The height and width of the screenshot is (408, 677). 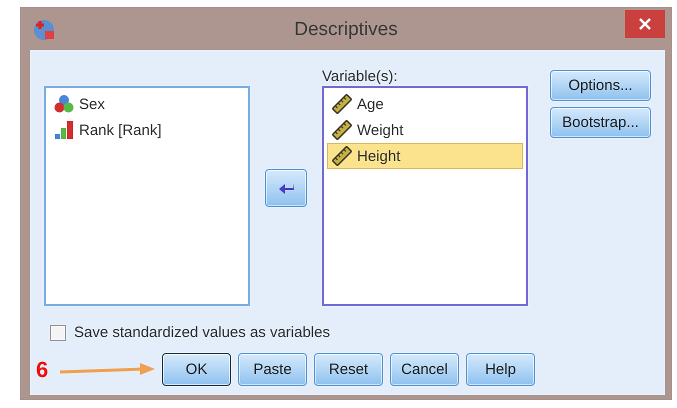 I want to click on nominal-icon, so click(x=64, y=104).